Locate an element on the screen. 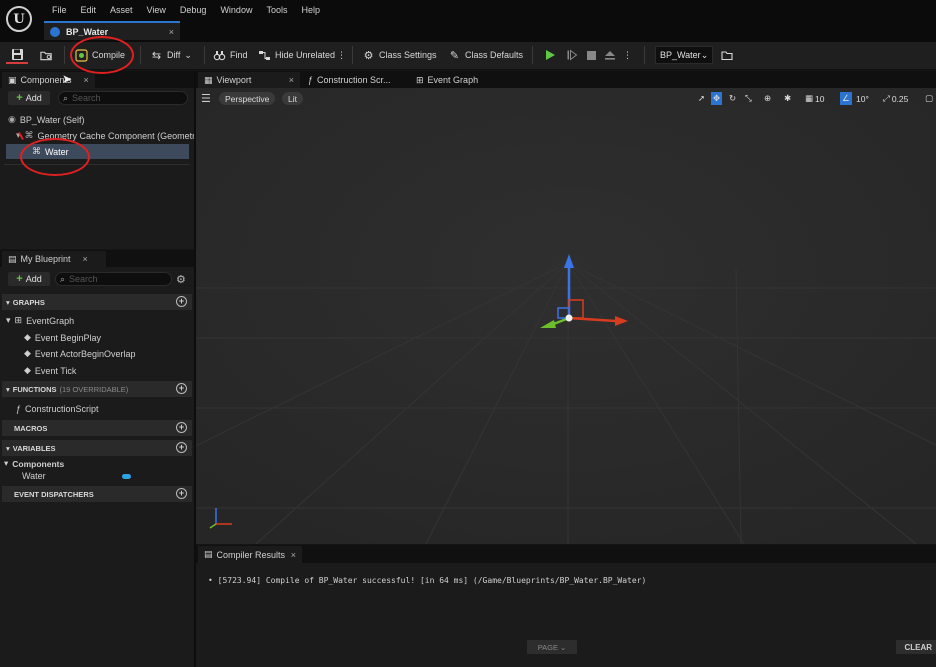  menu-help: Help is located at coordinates (310, 10).